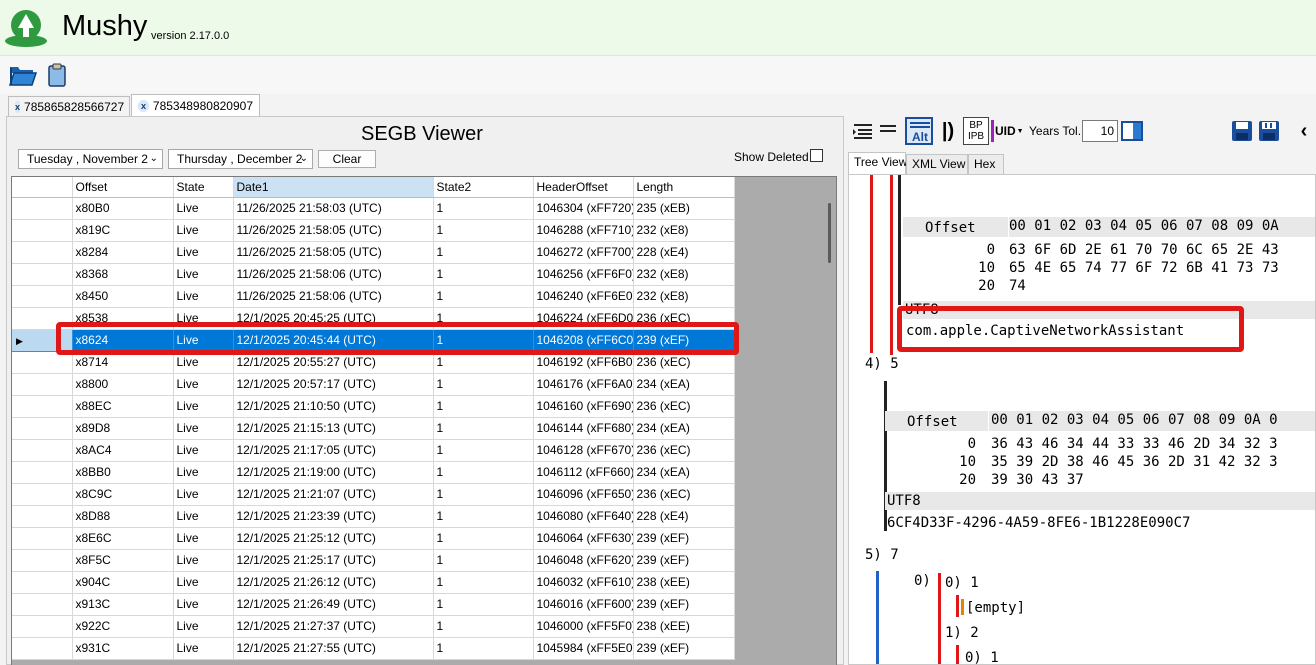 The width and height of the screenshot is (1316, 665). What do you see at coordinates (123, 516) in the screenshot?
I see `table-cell: x8D88` at bounding box center [123, 516].